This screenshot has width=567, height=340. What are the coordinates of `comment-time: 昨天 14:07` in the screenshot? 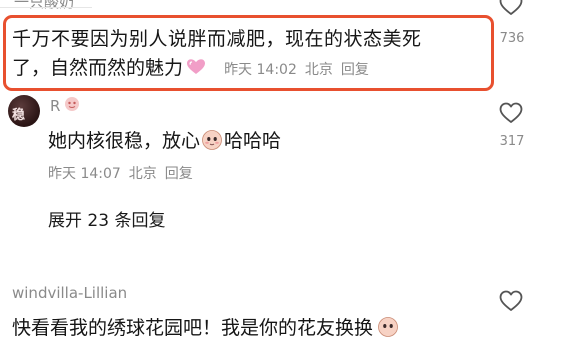 It's located at (84, 174).